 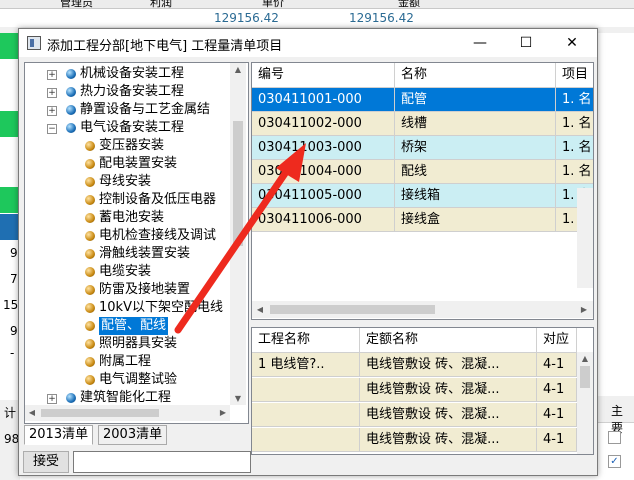 I want to click on tab-2003-bill: 2003清单, so click(x=133, y=435).